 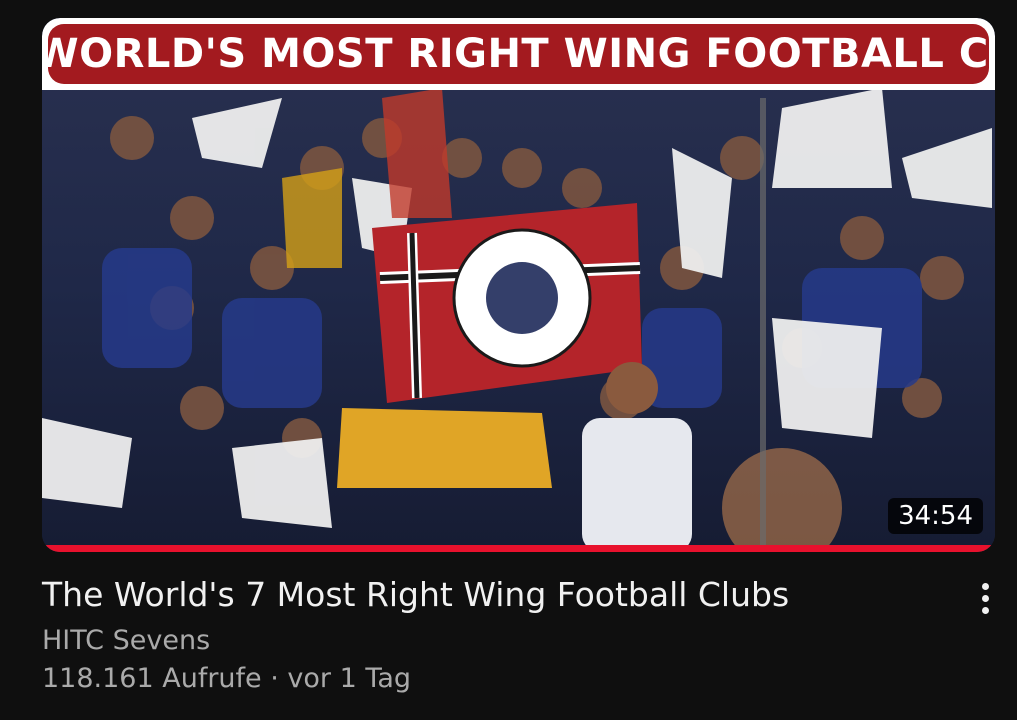 I want to click on duration-badge: 34:54, so click(x=935, y=516).